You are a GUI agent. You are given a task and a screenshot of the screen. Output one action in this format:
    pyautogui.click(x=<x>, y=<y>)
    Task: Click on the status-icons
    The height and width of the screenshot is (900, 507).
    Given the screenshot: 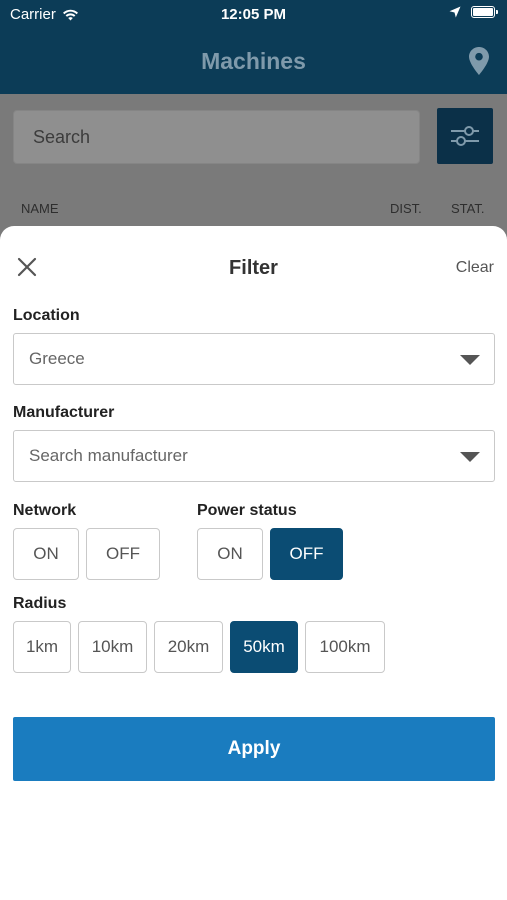 What is the action you would take?
    pyautogui.click(x=473, y=12)
    